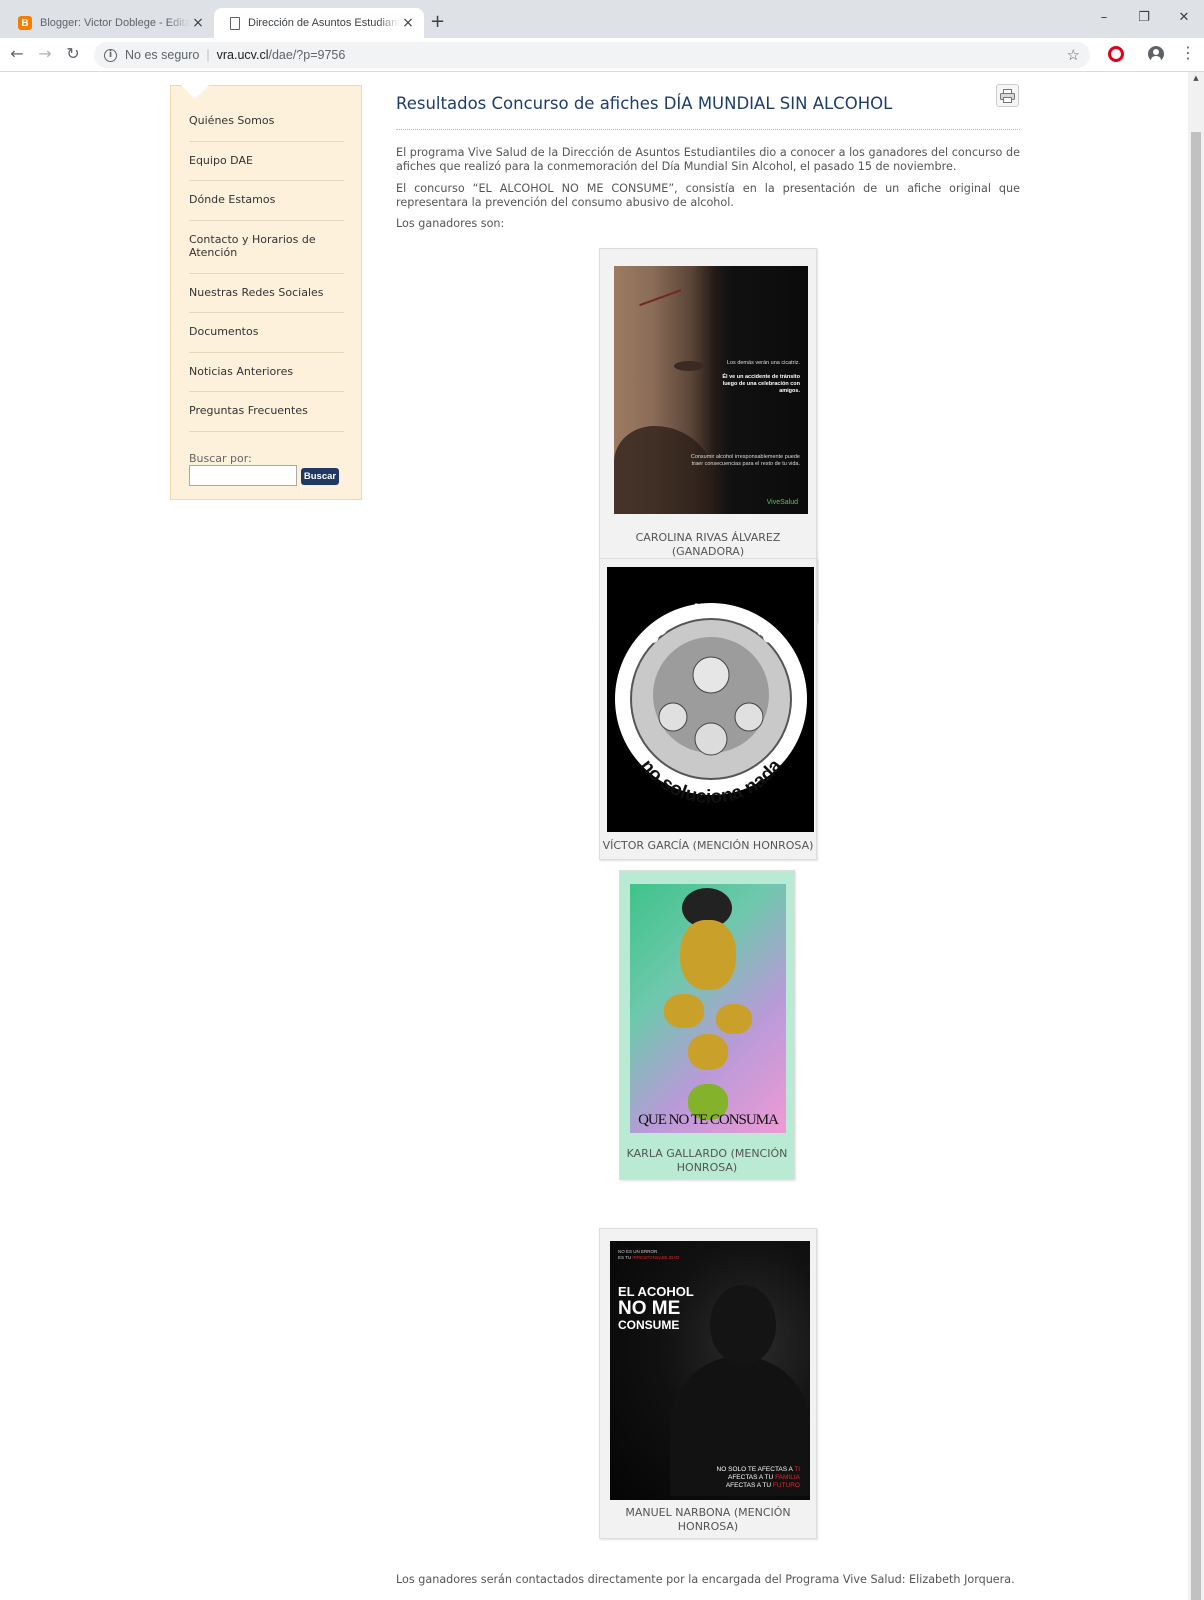  I want to click on poster-small-red: IRRESPONSABILIDAD, so click(656, 1257).